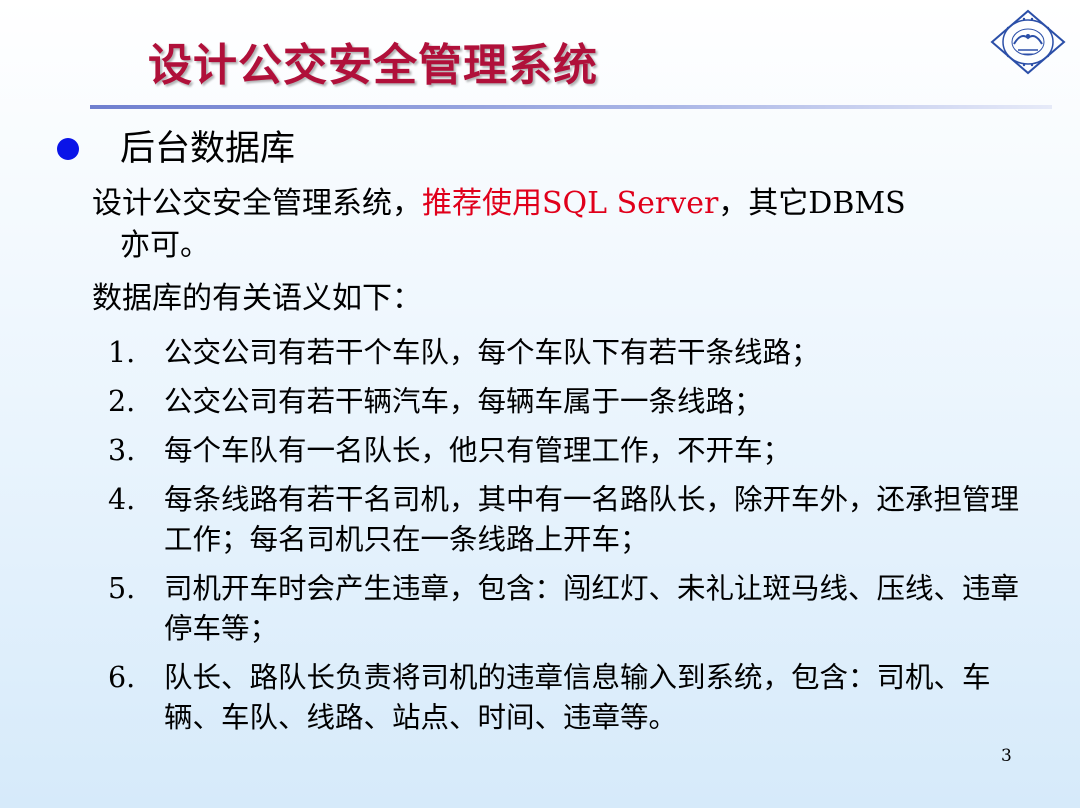 Image resolution: width=1080 pixels, height=808 pixels. I want to click on item-text: 公交公司有若干辆汽车，每辆车属于一条线路；, so click(463, 401).